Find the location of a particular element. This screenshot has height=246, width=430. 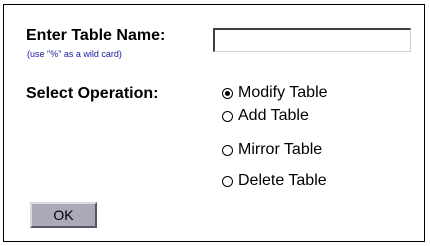

table-name-input is located at coordinates (312, 40).